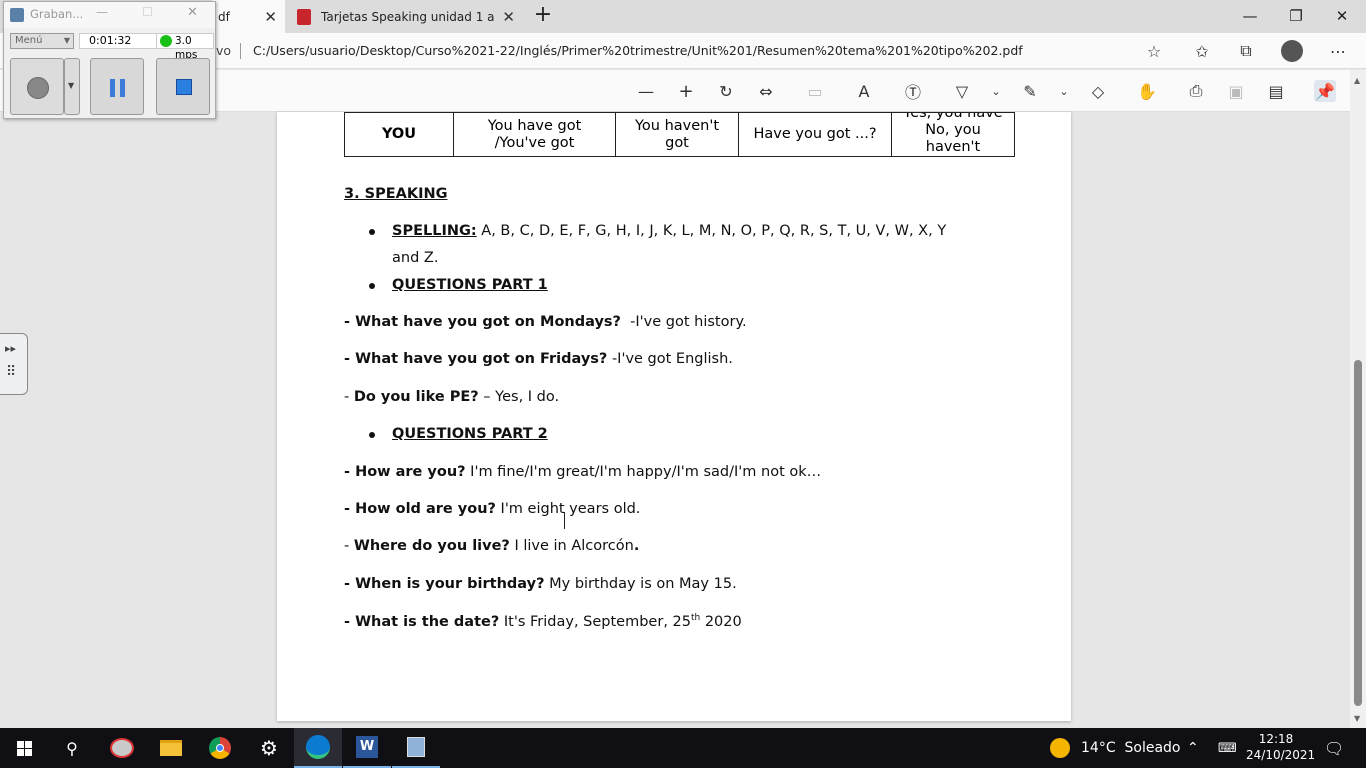 Image resolution: width=1366 pixels, height=768 pixels. I want to click on taskbar-app-settings: ⚙, so click(269, 748).